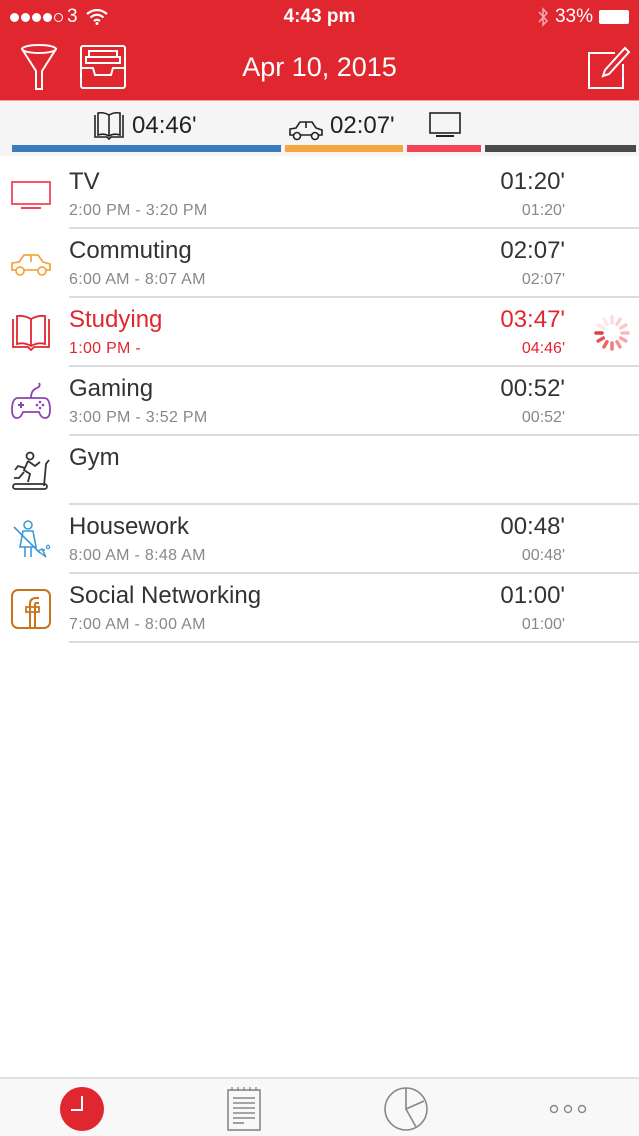 This screenshot has height=1136, width=639. What do you see at coordinates (543, 17) in the screenshot?
I see `bluetooth-icon` at bounding box center [543, 17].